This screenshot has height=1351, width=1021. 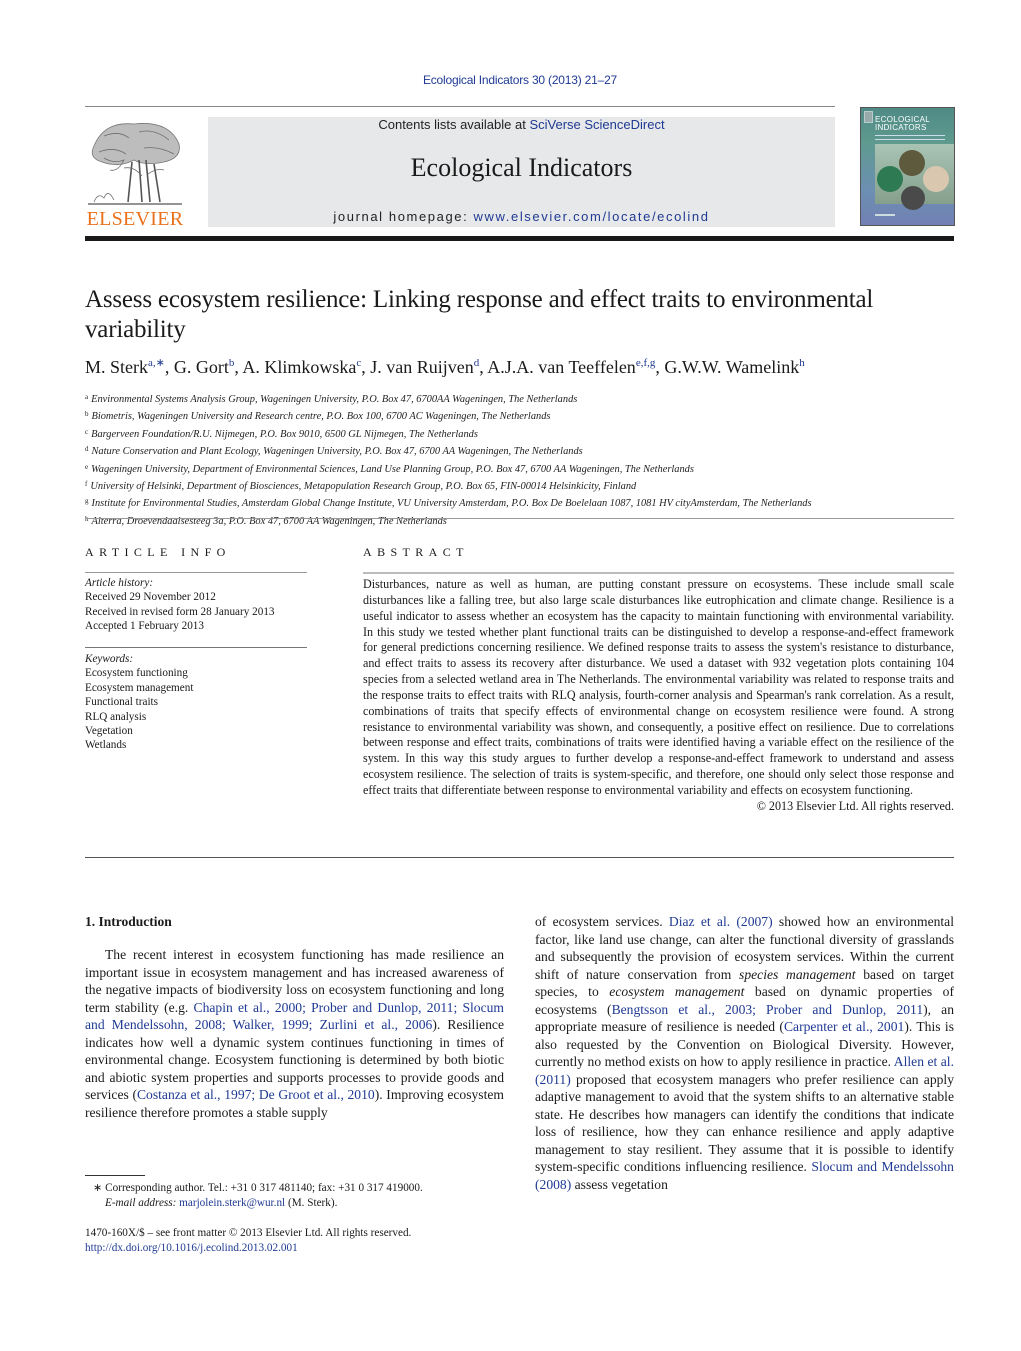 I want to click on elsevier-tree-icon, so click(x=135, y=164).